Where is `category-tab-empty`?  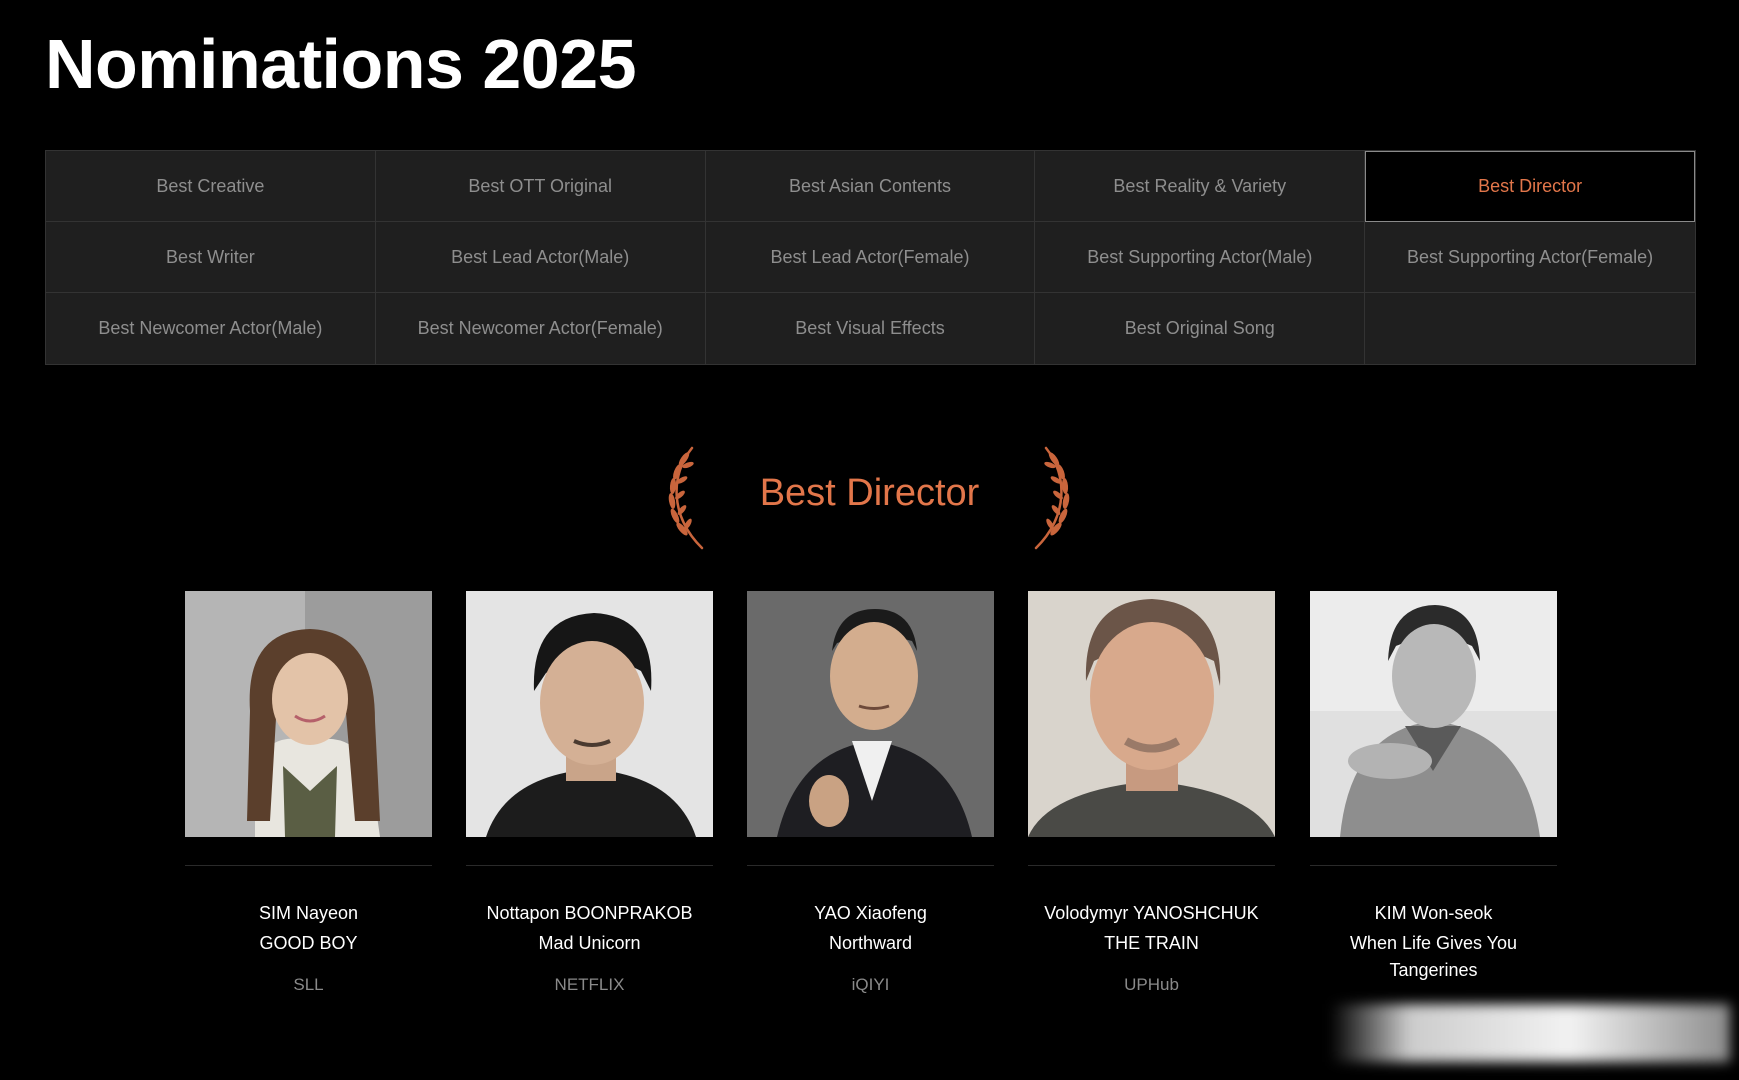 category-tab-empty is located at coordinates (1530, 328).